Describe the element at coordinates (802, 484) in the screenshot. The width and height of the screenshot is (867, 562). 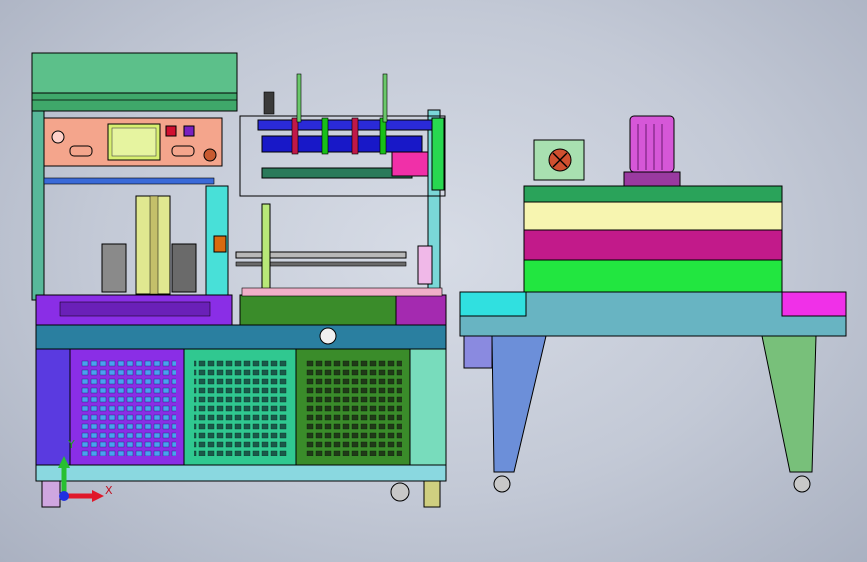
I see `tunnel-caster-right` at that location.